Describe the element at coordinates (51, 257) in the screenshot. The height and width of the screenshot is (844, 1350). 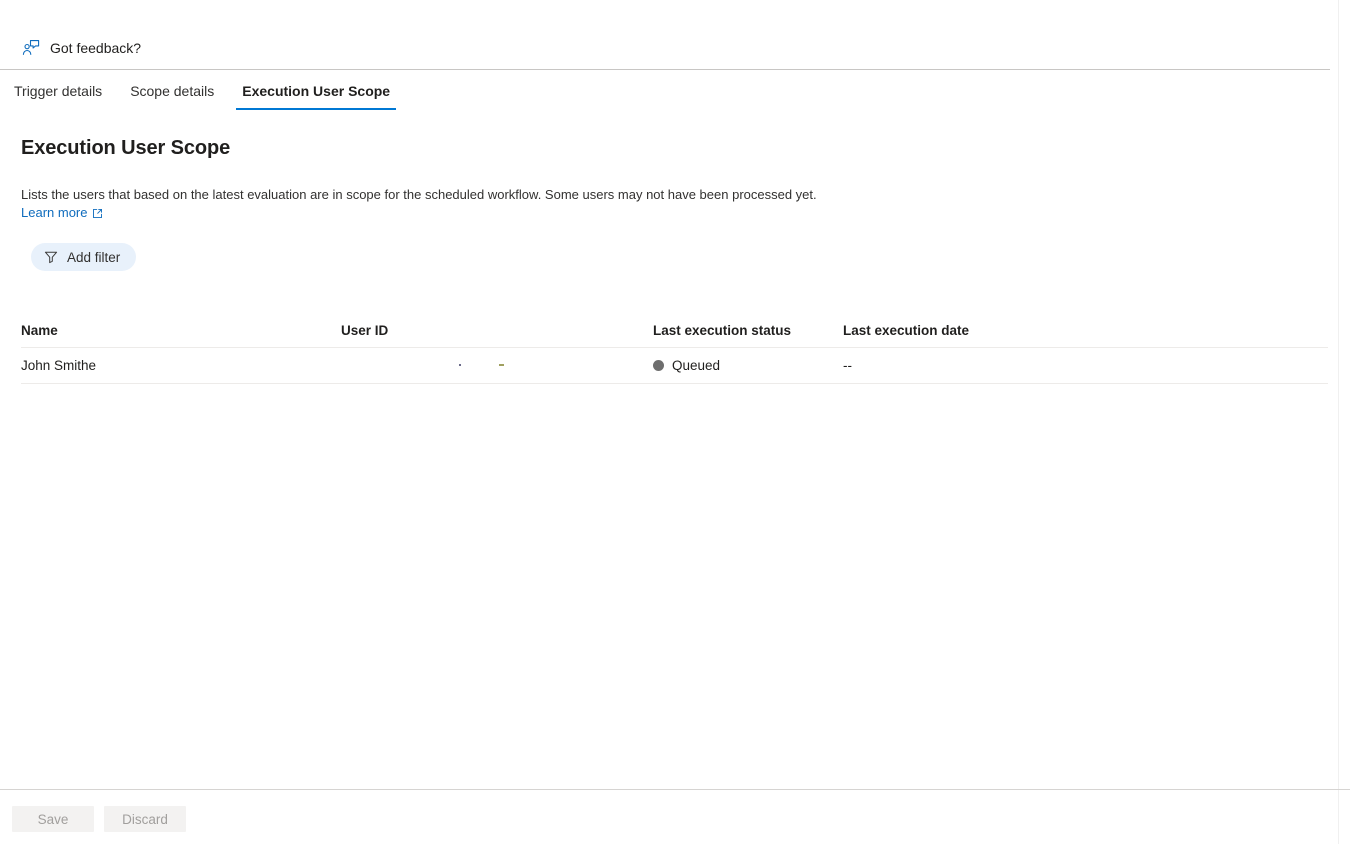
I see `filter-funnel-icon` at that location.